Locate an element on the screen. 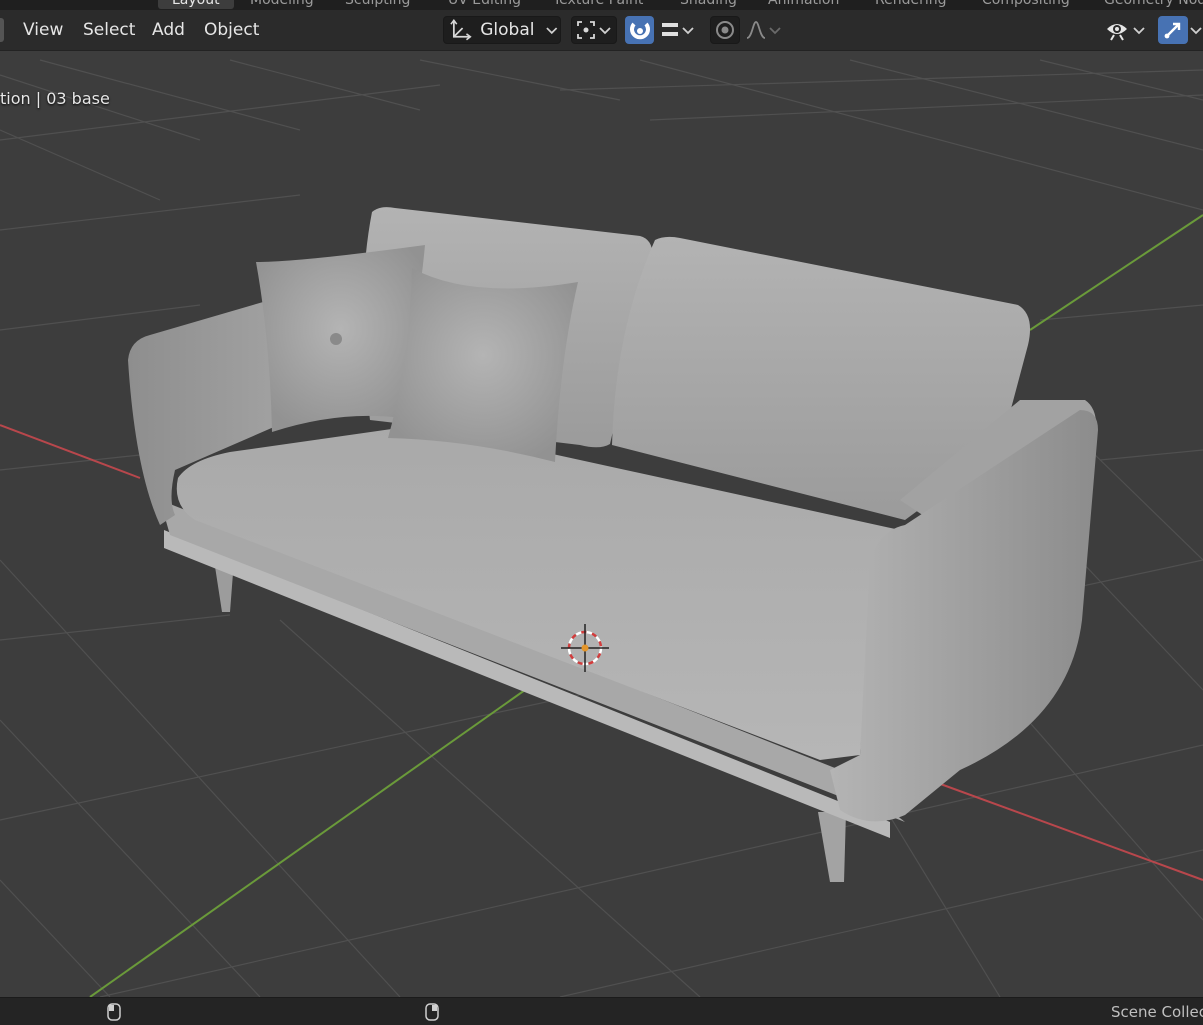 Image resolution: width=1203 pixels, height=1025 pixels. gizmo-toggle is located at coordinates (1173, 30).